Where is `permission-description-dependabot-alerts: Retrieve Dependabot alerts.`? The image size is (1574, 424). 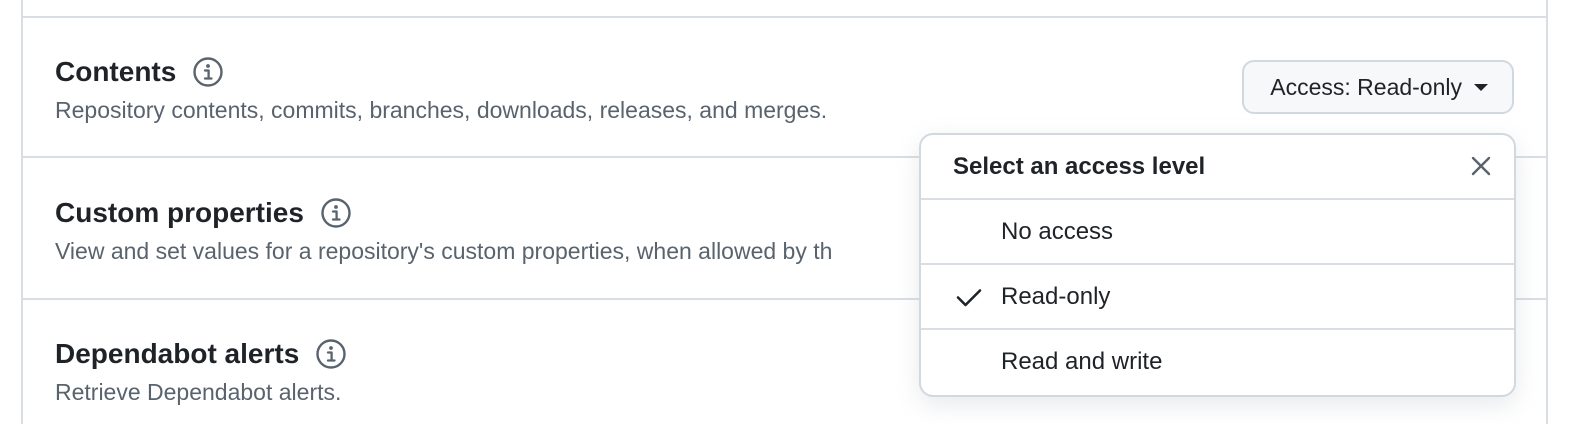
permission-description-dependabot-alerts: Retrieve Dependabot alerts. is located at coordinates (198, 392).